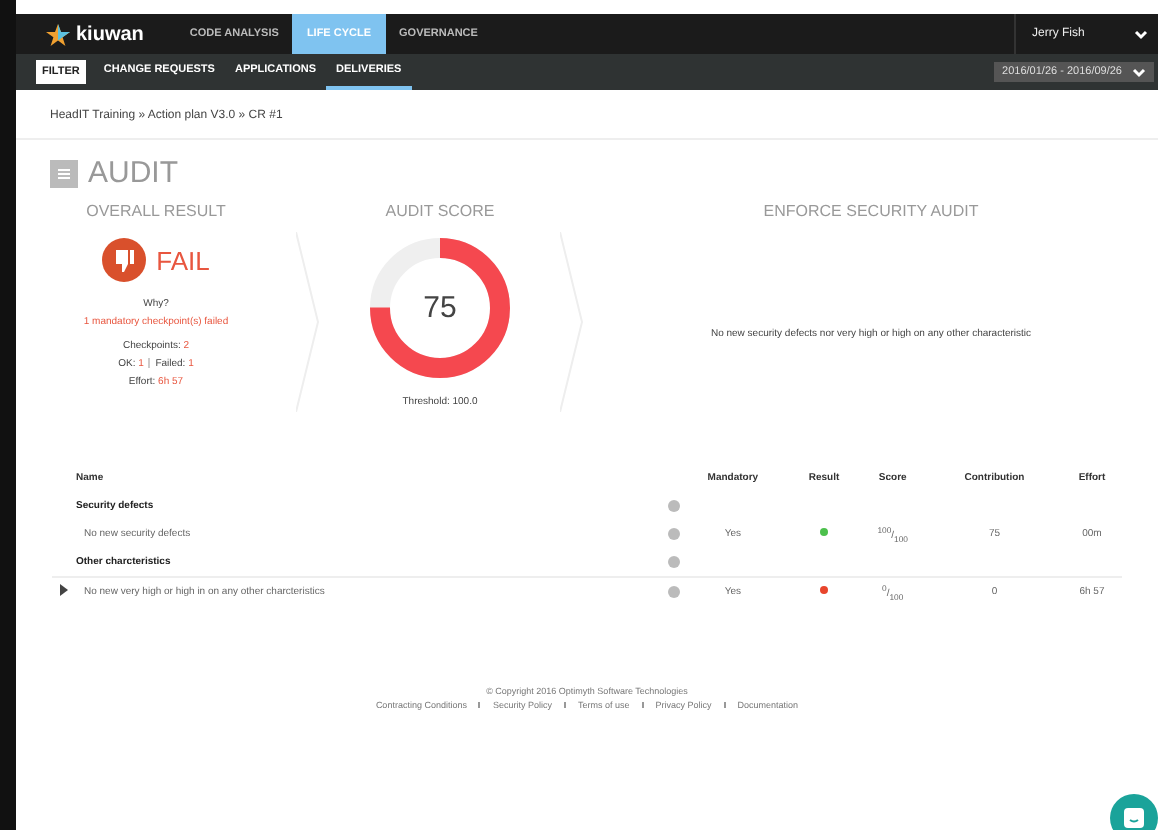 This screenshot has height=830, width=1158. Describe the element at coordinates (58, 34) in the screenshot. I see `star-logo-icon` at that location.